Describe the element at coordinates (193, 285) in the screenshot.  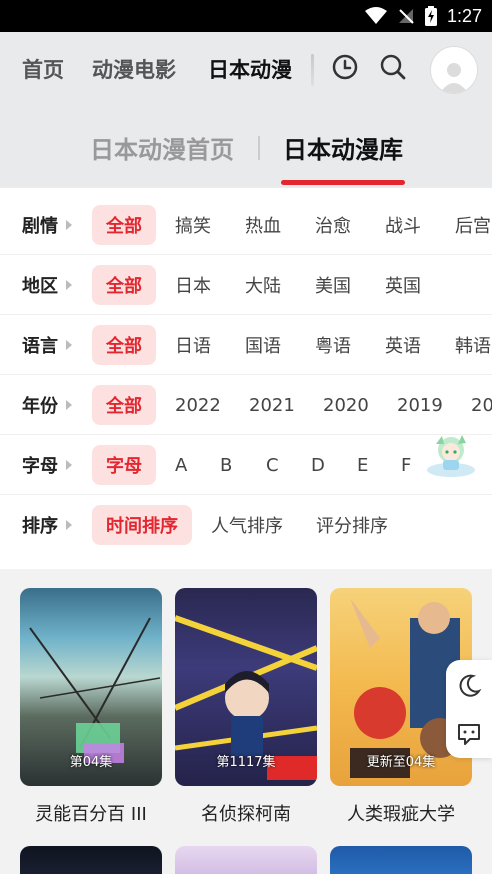
I see `filter-option: 日本` at that location.